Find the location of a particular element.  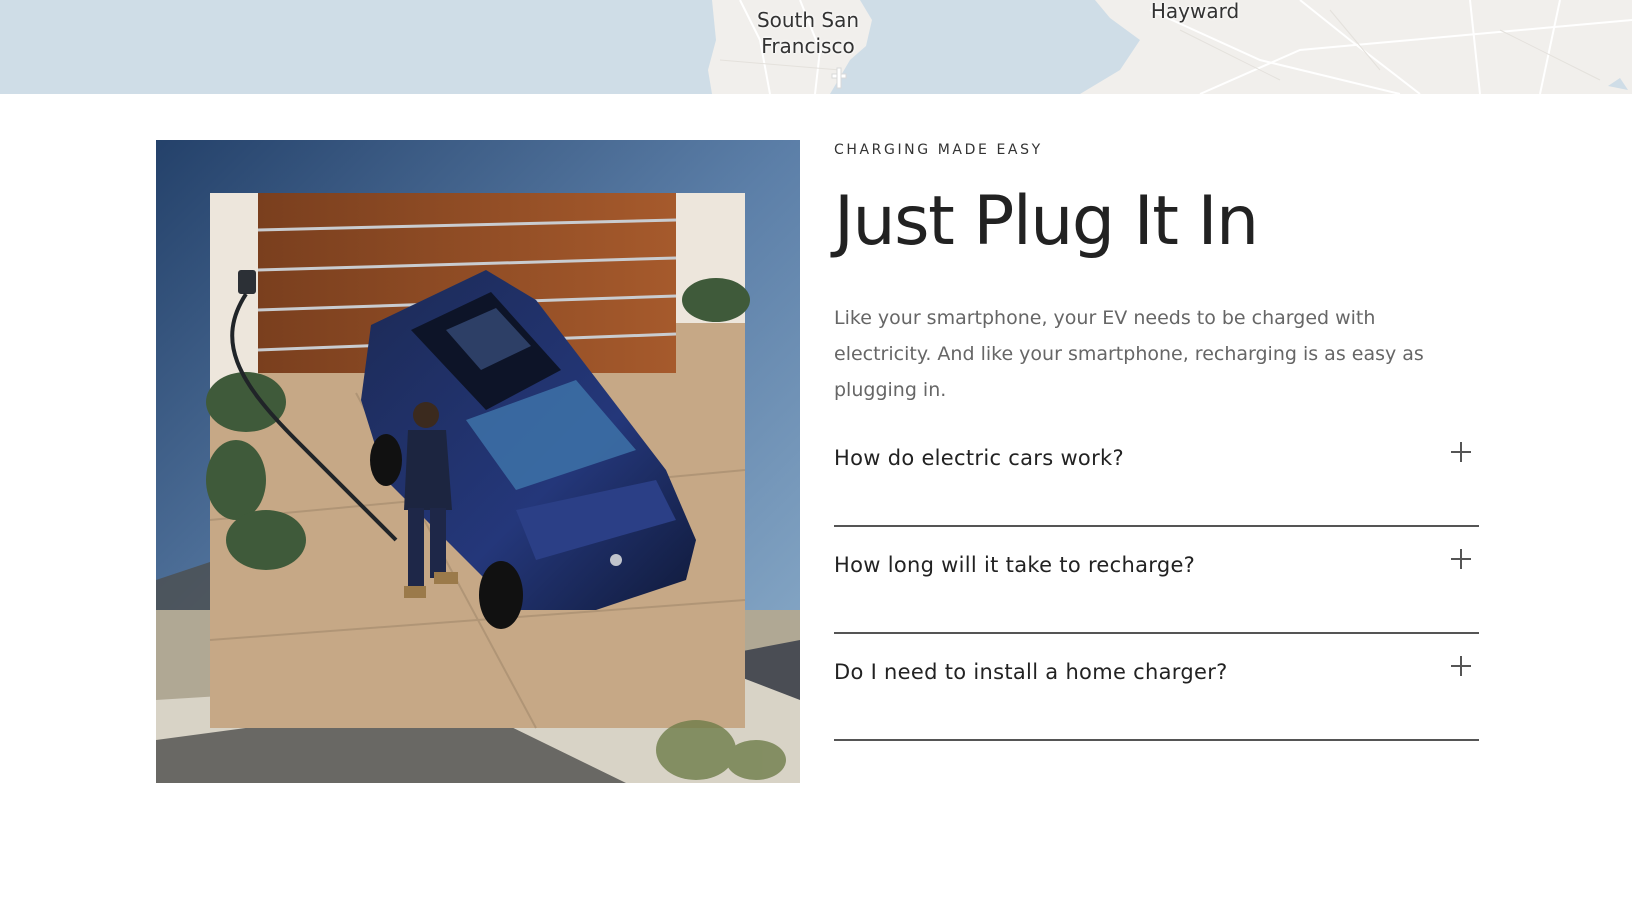

faq-item-recharge-time: How long will it take to recharge? is located at coordinates (1156, 580).